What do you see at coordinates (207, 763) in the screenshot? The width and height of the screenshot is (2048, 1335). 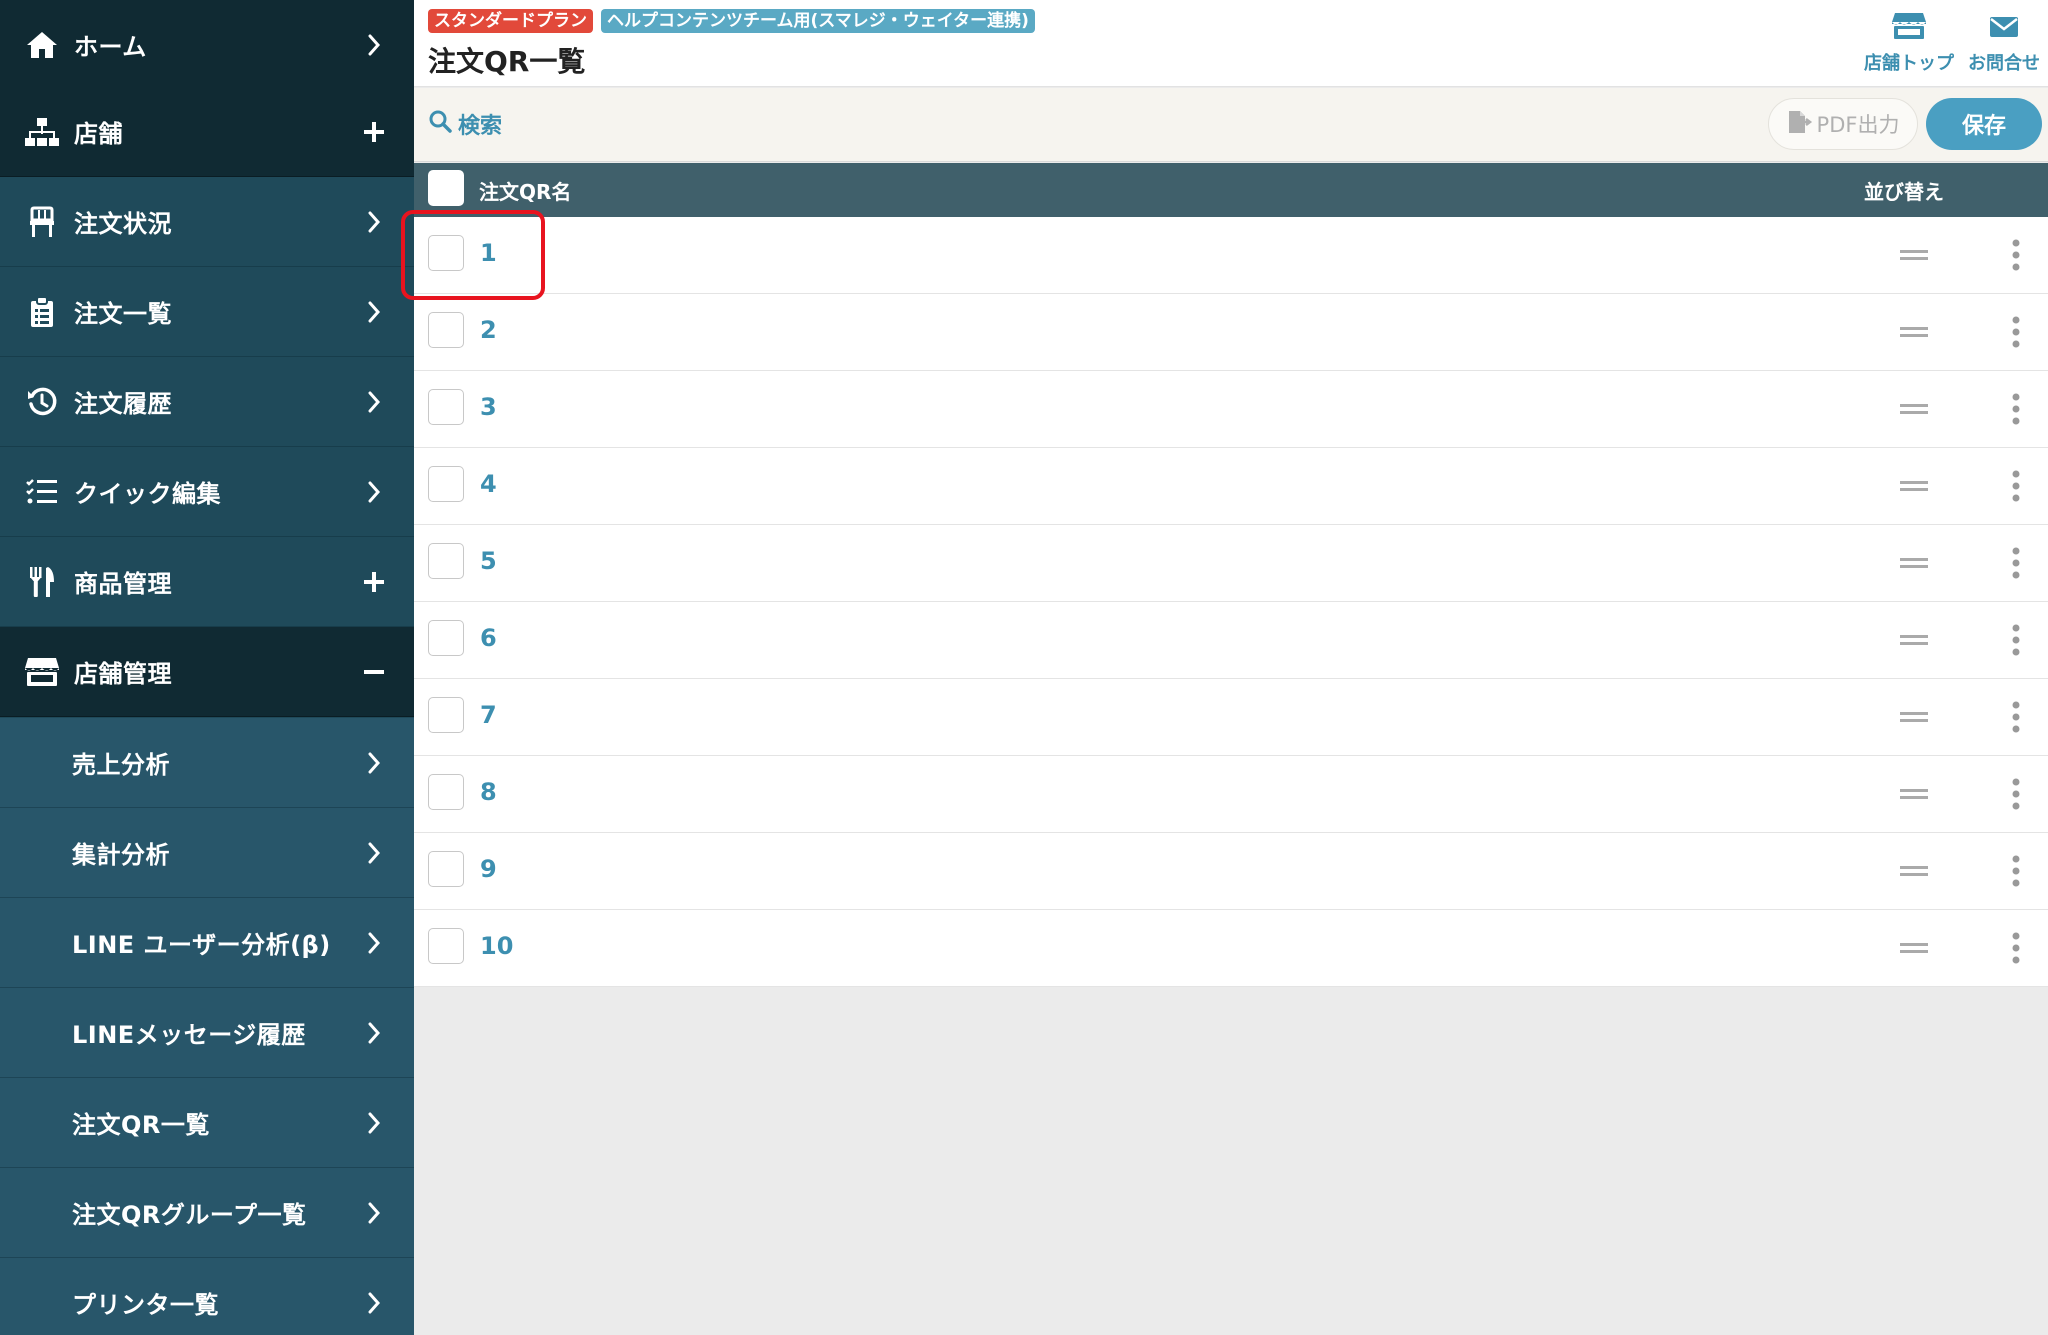 I see `sidebar-item-sales-analysis: 売上分析` at bounding box center [207, 763].